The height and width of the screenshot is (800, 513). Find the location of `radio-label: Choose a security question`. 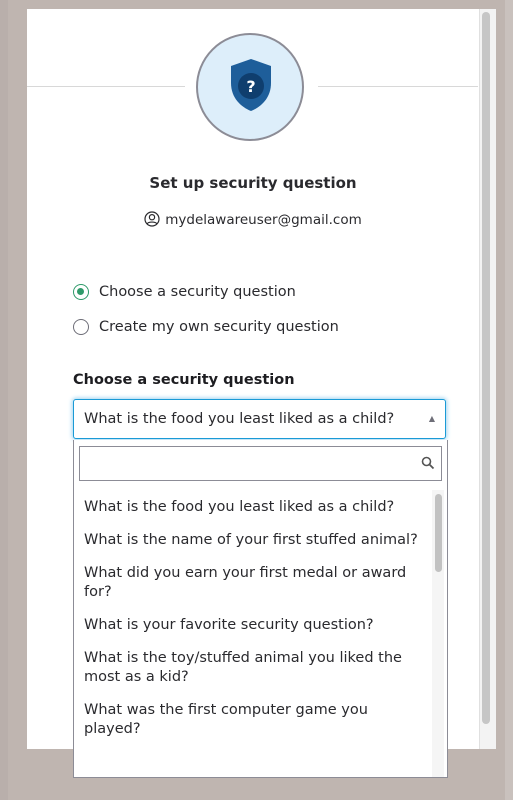

radio-label: Choose a security question is located at coordinates (197, 292).